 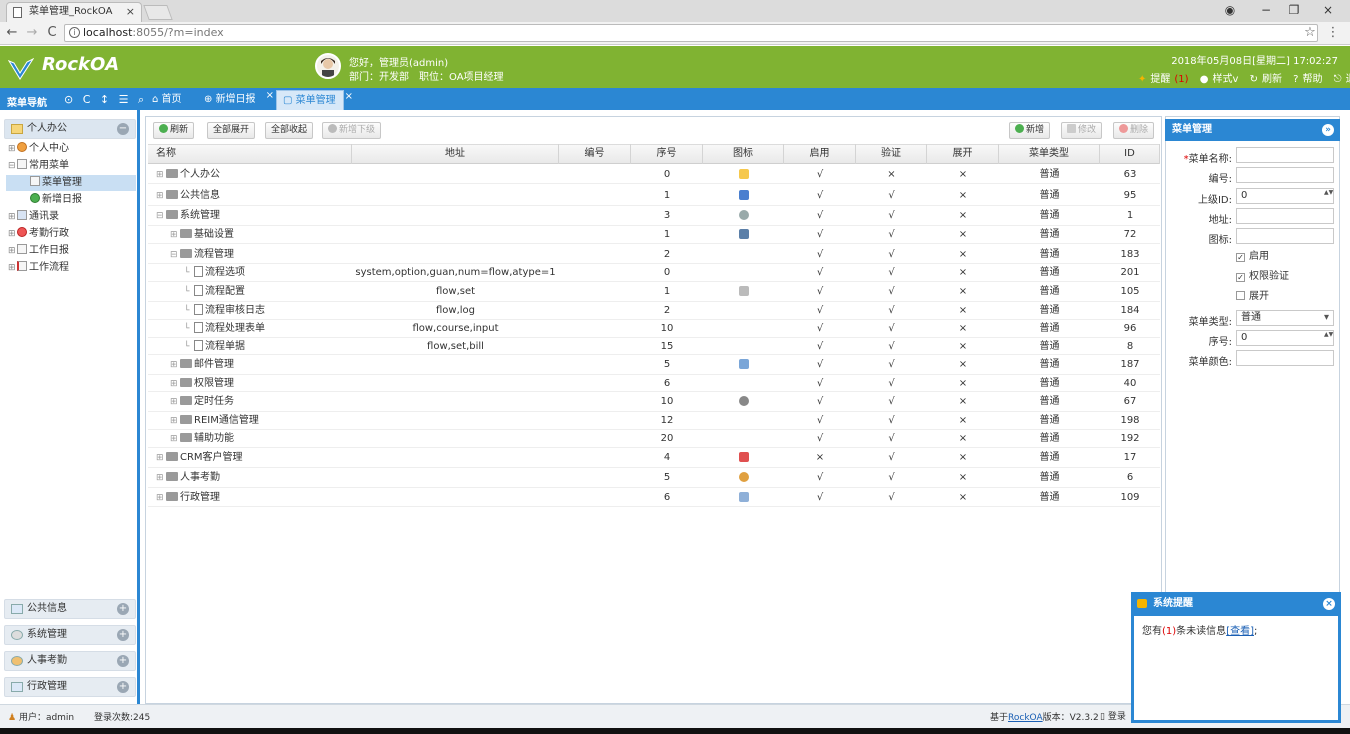 I want to click on logout-link: ⎋ 退出, so click(x=1340, y=79).